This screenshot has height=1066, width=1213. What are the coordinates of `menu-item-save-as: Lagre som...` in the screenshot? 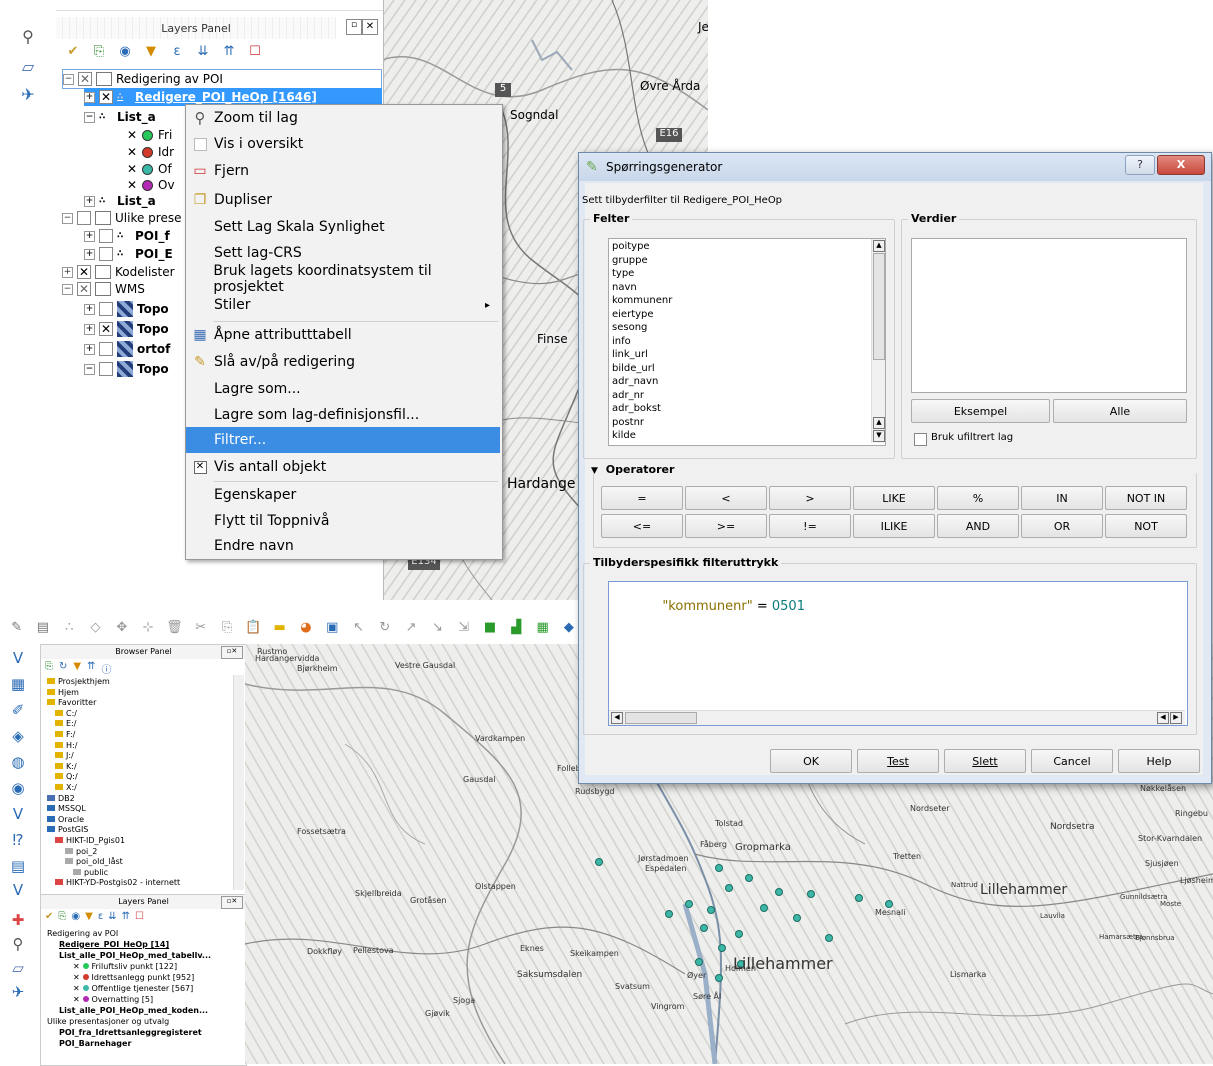 It's located at (343, 389).